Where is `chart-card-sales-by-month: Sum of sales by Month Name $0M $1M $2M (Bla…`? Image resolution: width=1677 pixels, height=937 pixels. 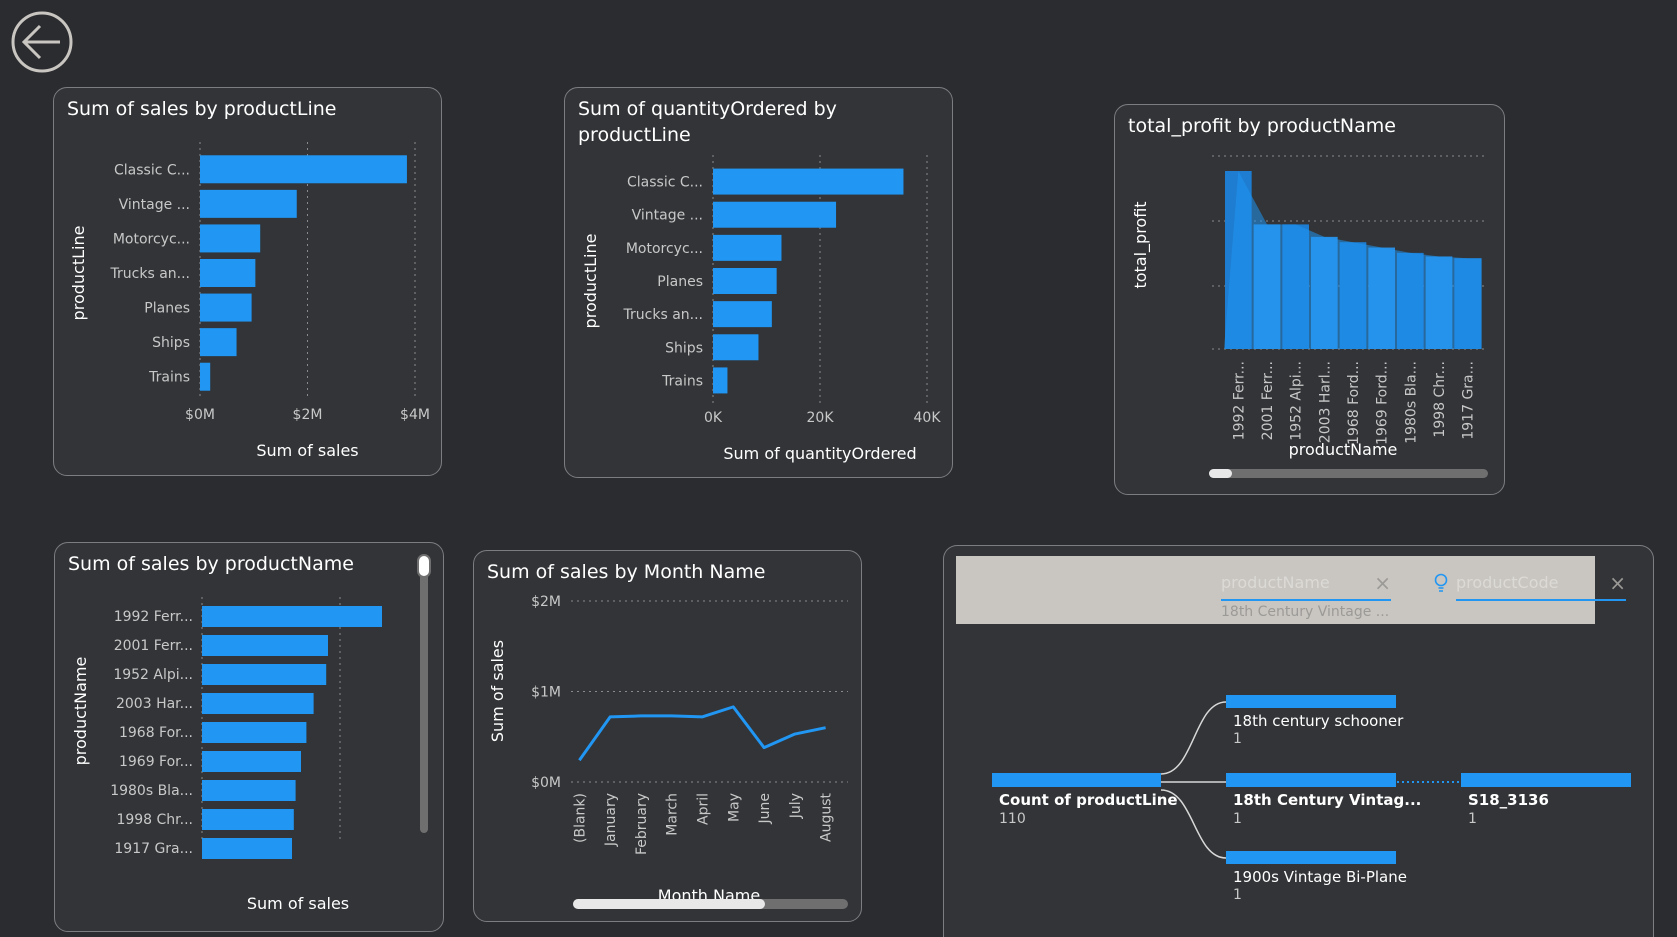 chart-card-sales-by-month: Sum of sales by Month Name $0M $1M $2M (Bla… is located at coordinates (667, 736).